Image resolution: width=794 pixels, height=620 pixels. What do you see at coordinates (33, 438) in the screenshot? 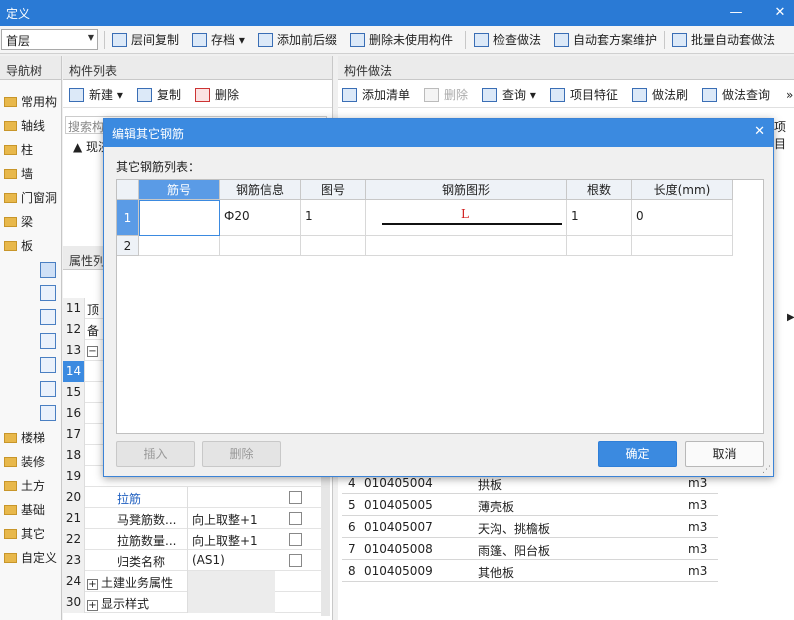
I see `nav-item-label: 楼梯` at bounding box center [33, 438].